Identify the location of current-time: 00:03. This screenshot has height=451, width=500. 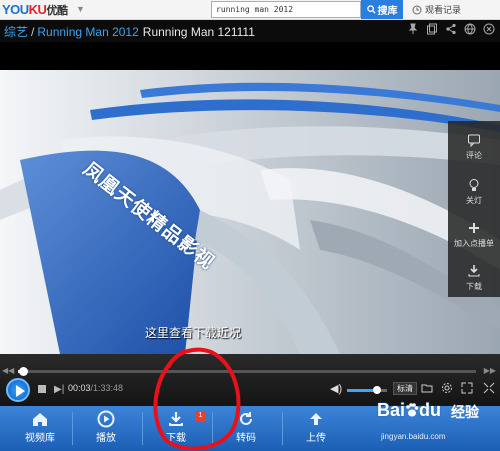
(79, 388).